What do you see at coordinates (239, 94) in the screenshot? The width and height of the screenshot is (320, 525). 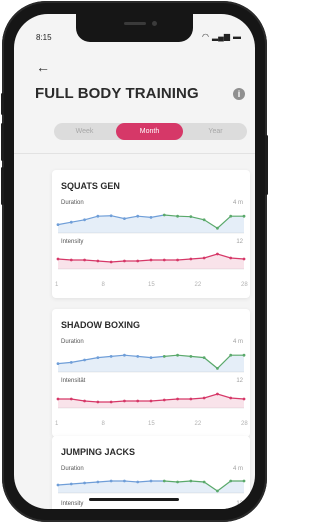 I see `info-icon: i` at bounding box center [239, 94].